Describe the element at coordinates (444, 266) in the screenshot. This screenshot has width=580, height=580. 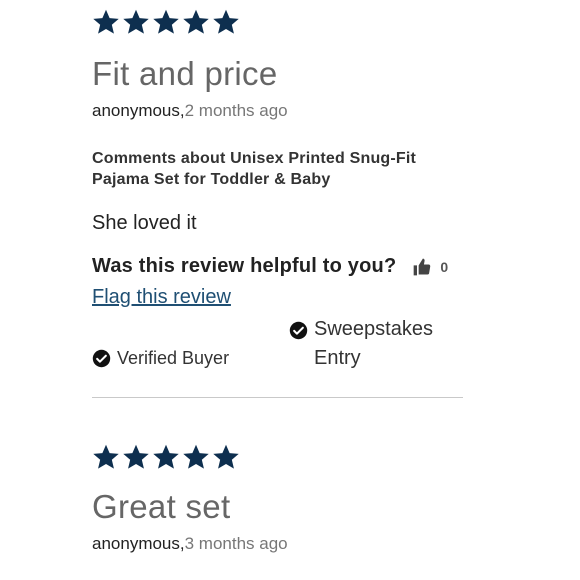
I see `helpful-count: 0` at that location.